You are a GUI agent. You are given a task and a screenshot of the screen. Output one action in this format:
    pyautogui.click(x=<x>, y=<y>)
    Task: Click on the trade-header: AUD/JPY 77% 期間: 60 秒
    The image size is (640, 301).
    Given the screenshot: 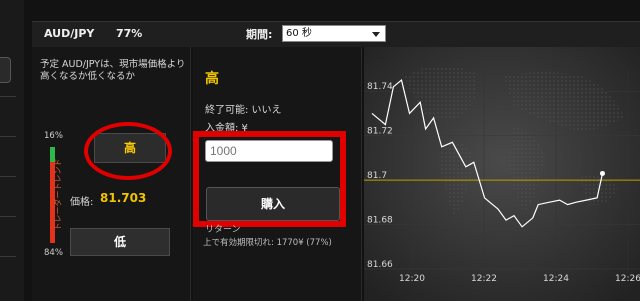 What is the action you would take?
    pyautogui.click(x=336, y=34)
    